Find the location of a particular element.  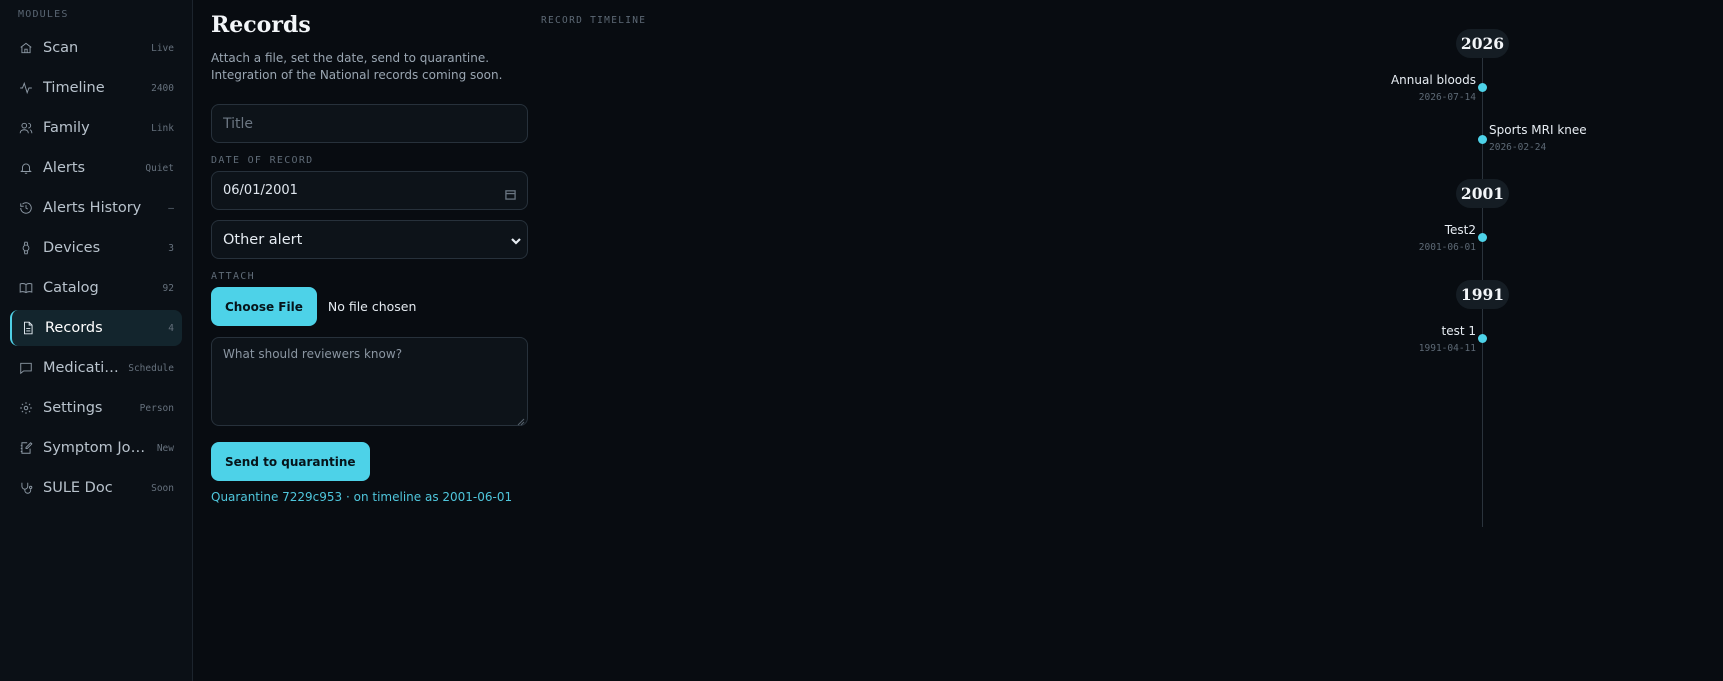

chevron-down-icon is located at coordinates (516, 238).